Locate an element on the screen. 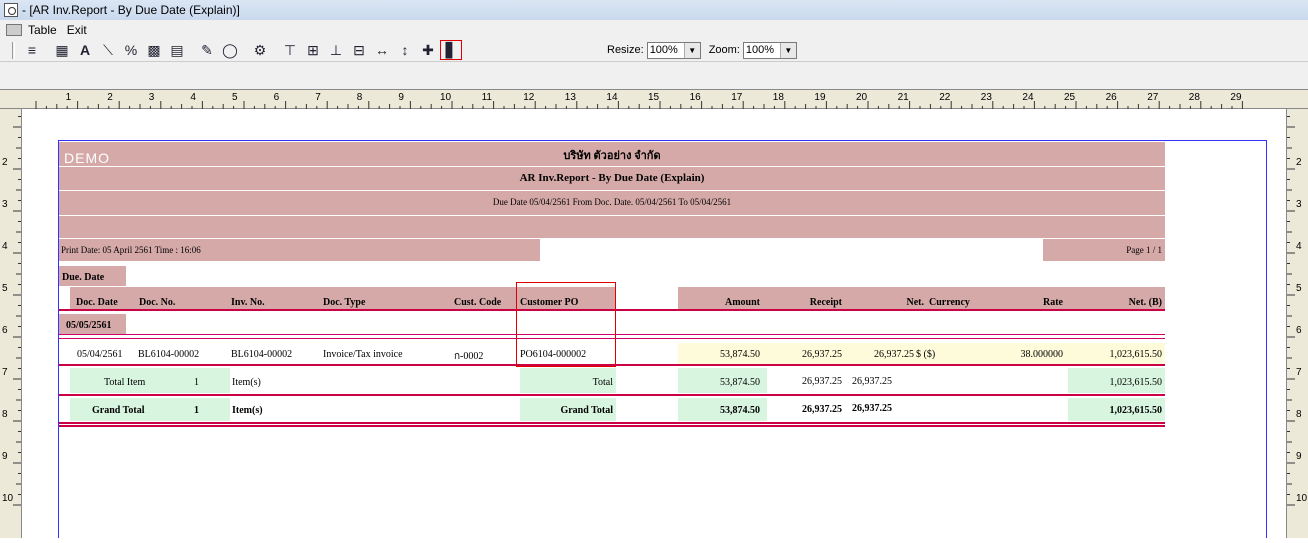 The height and width of the screenshot is (543, 1308). text-icon: A is located at coordinates (85, 50).